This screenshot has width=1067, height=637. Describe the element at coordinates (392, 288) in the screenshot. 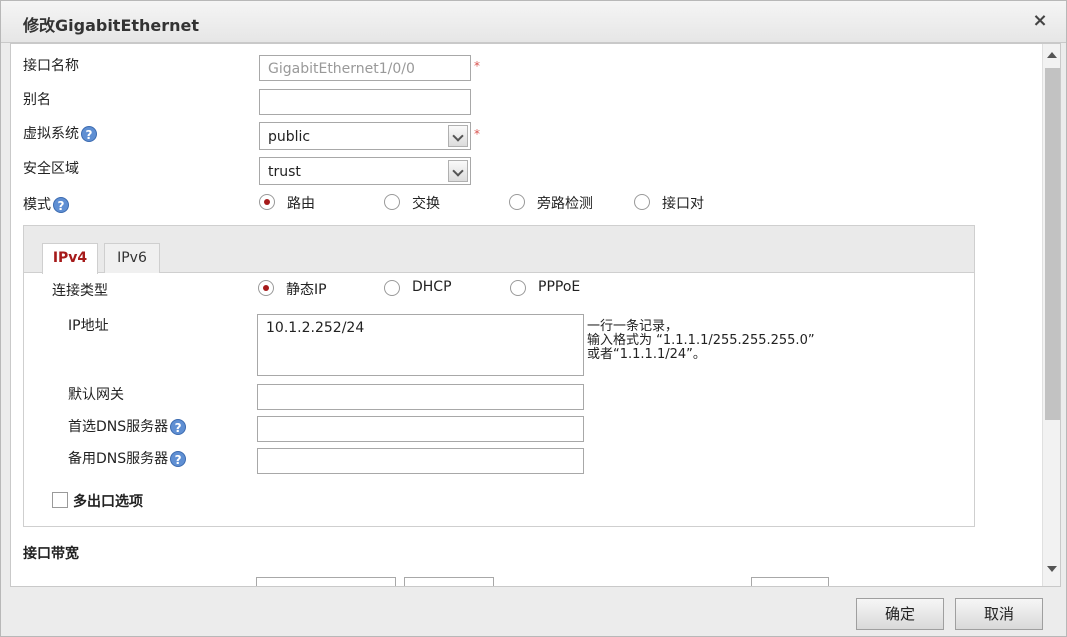

I see `conn-radio-dhcp` at that location.